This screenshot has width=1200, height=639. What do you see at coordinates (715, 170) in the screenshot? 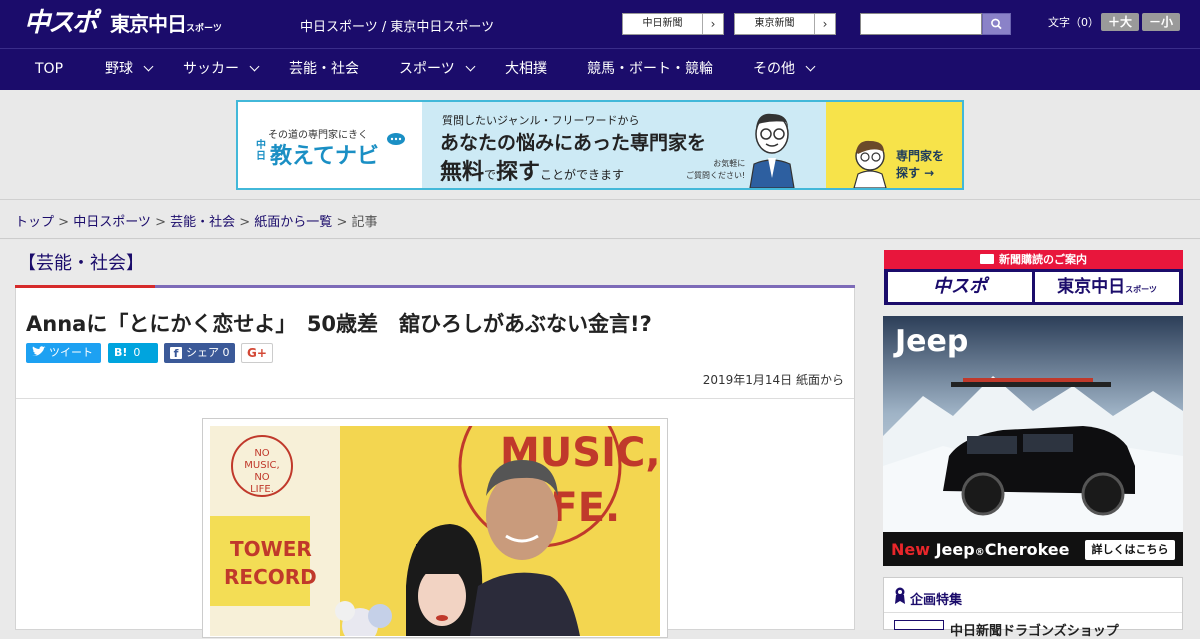
I see `banner-note: お気軽に ご質問ください!` at bounding box center [715, 170].